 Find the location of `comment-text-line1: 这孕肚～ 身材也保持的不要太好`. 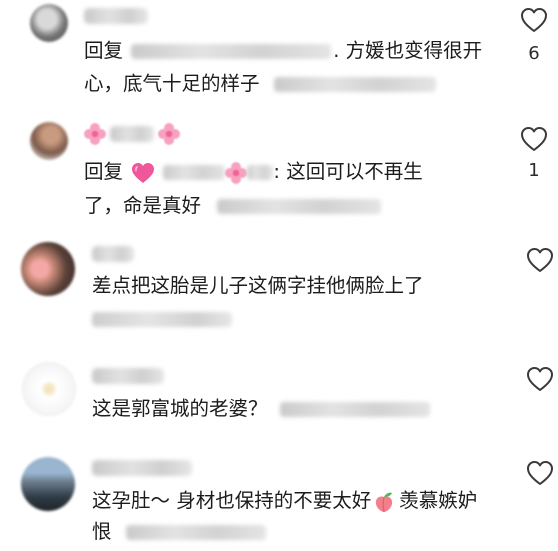

comment-text-line1: 这孕肚～ 身材也保持的不要太好 is located at coordinates (232, 500).